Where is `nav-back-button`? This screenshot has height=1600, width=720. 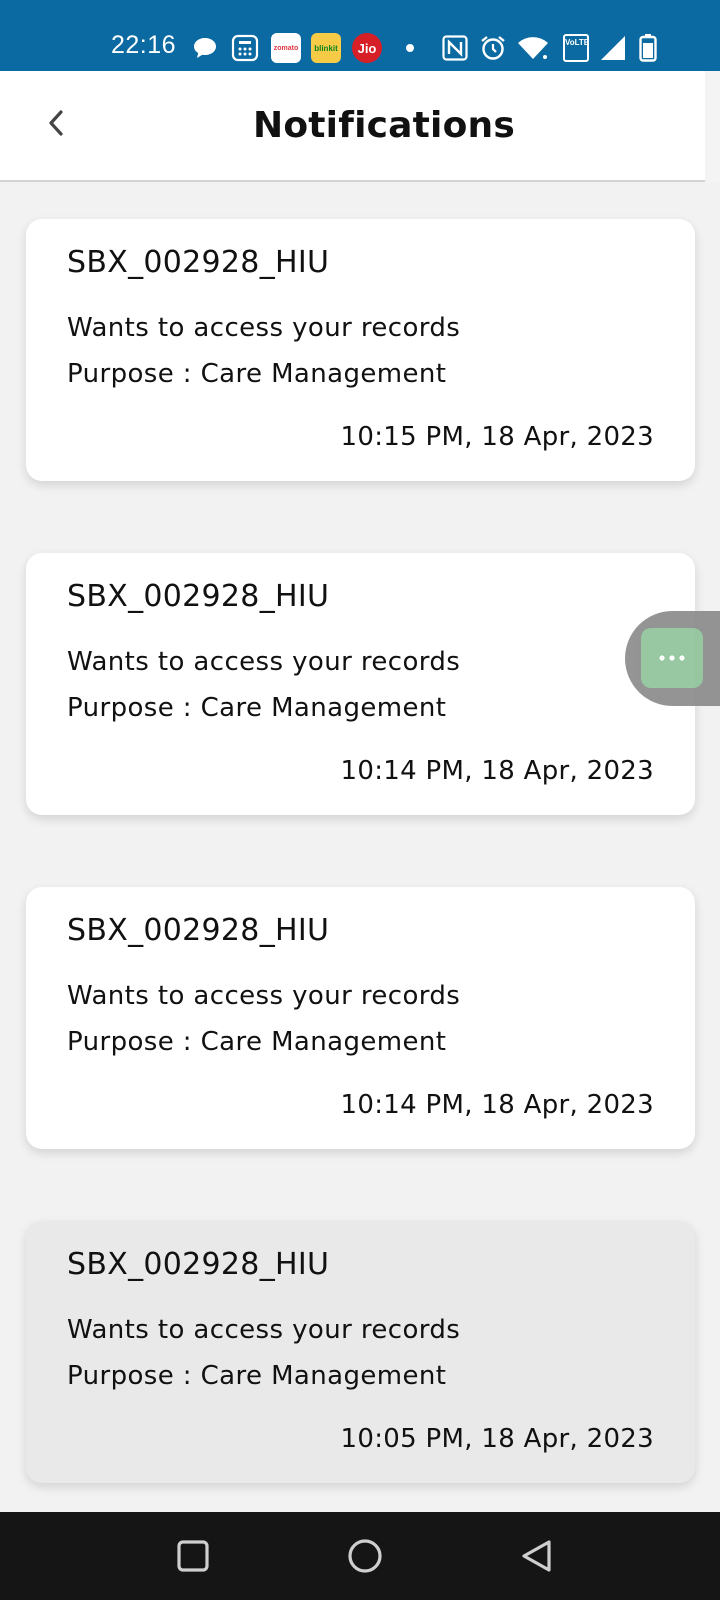 nav-back-button is located at coordinates (537, 1556).